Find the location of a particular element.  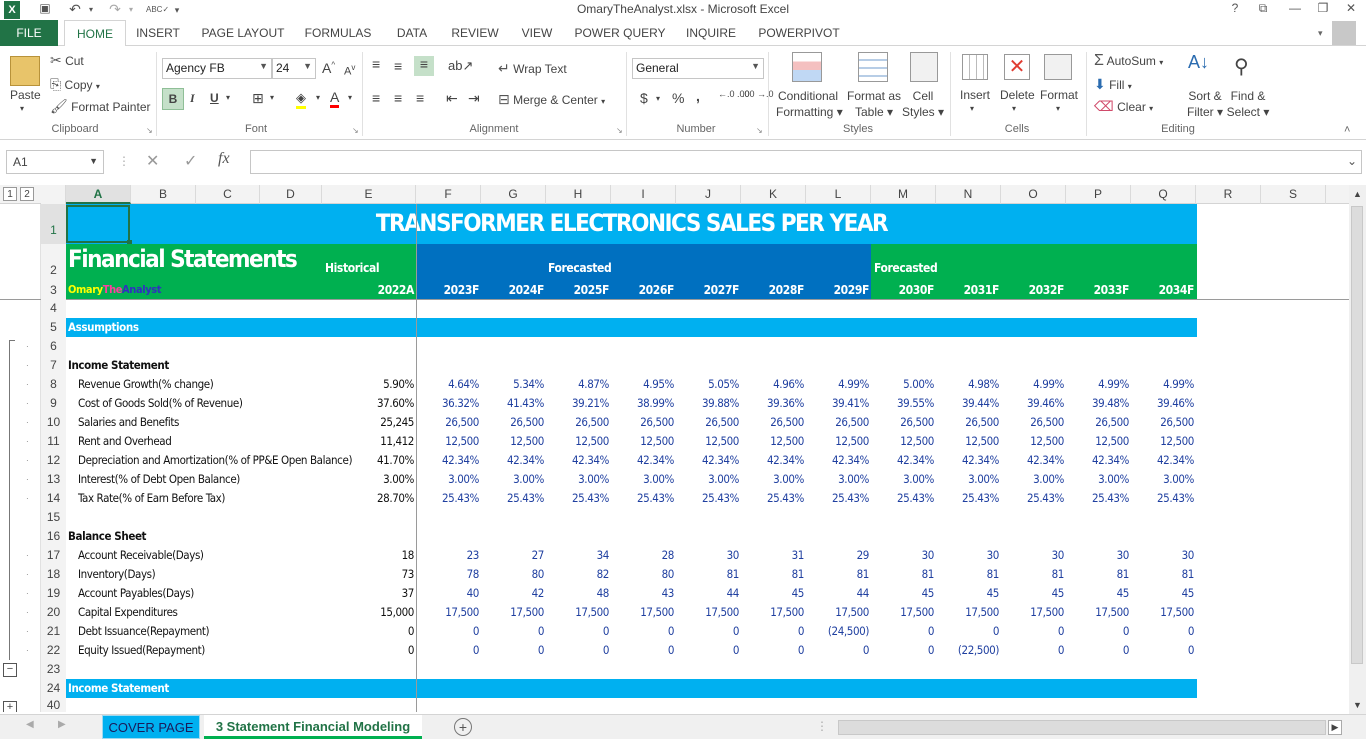

tab-file: FILE is located at coordinates (29, 33).